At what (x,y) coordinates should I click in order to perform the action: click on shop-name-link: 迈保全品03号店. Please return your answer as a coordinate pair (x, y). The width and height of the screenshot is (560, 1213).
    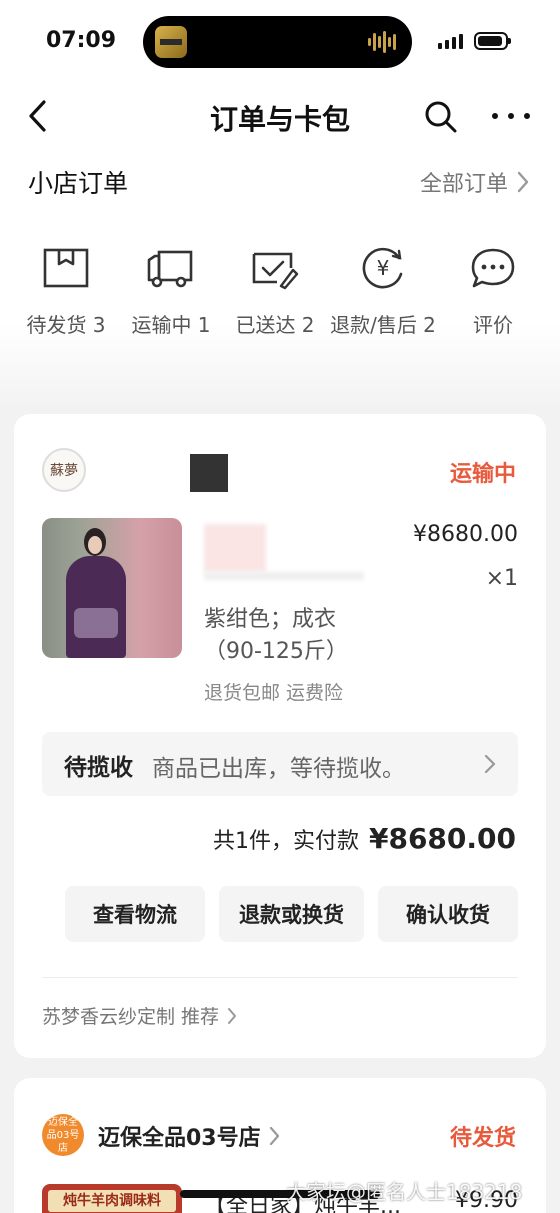
    Looking at the image, I should click on (189, 1136).